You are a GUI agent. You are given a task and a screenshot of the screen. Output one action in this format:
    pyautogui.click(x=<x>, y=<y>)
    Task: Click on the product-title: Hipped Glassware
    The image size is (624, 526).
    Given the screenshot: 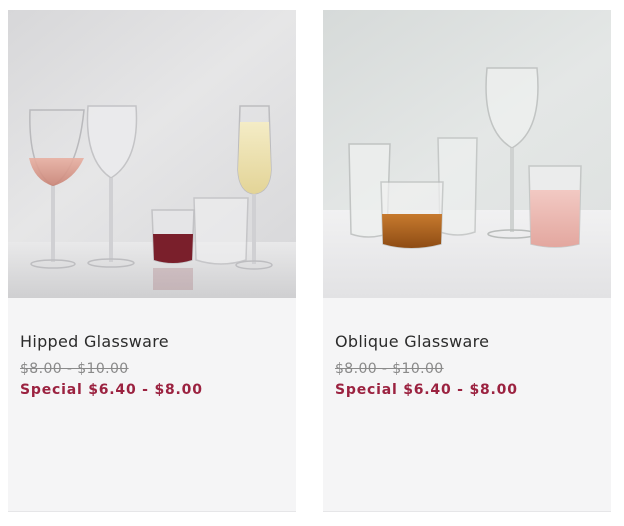 What is the action you would take?
    pyautogui.click(x=94, y=341)
    